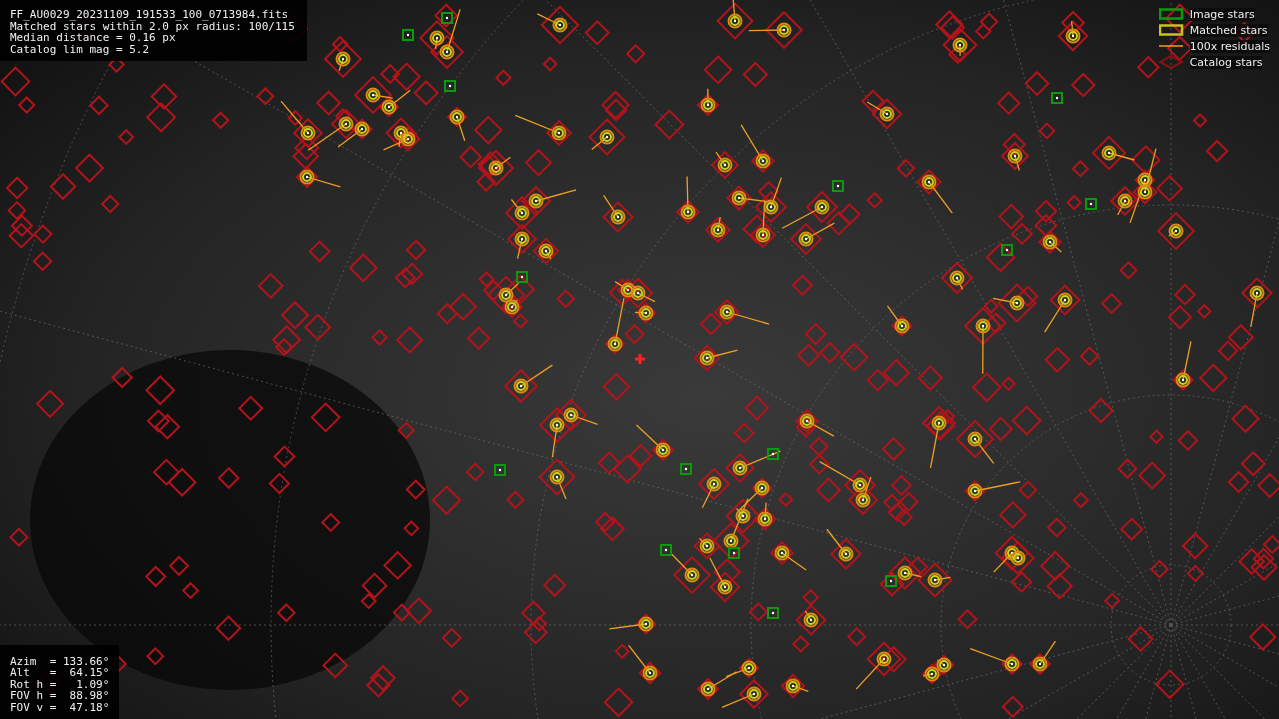 Image resolution: width=1279 pixels, height=719 pixels. What do you see at coordinates (60, 707) in the screenshot?
I see `pointing-text: FOV v = 47.18°` at bounding box center [60, 707].